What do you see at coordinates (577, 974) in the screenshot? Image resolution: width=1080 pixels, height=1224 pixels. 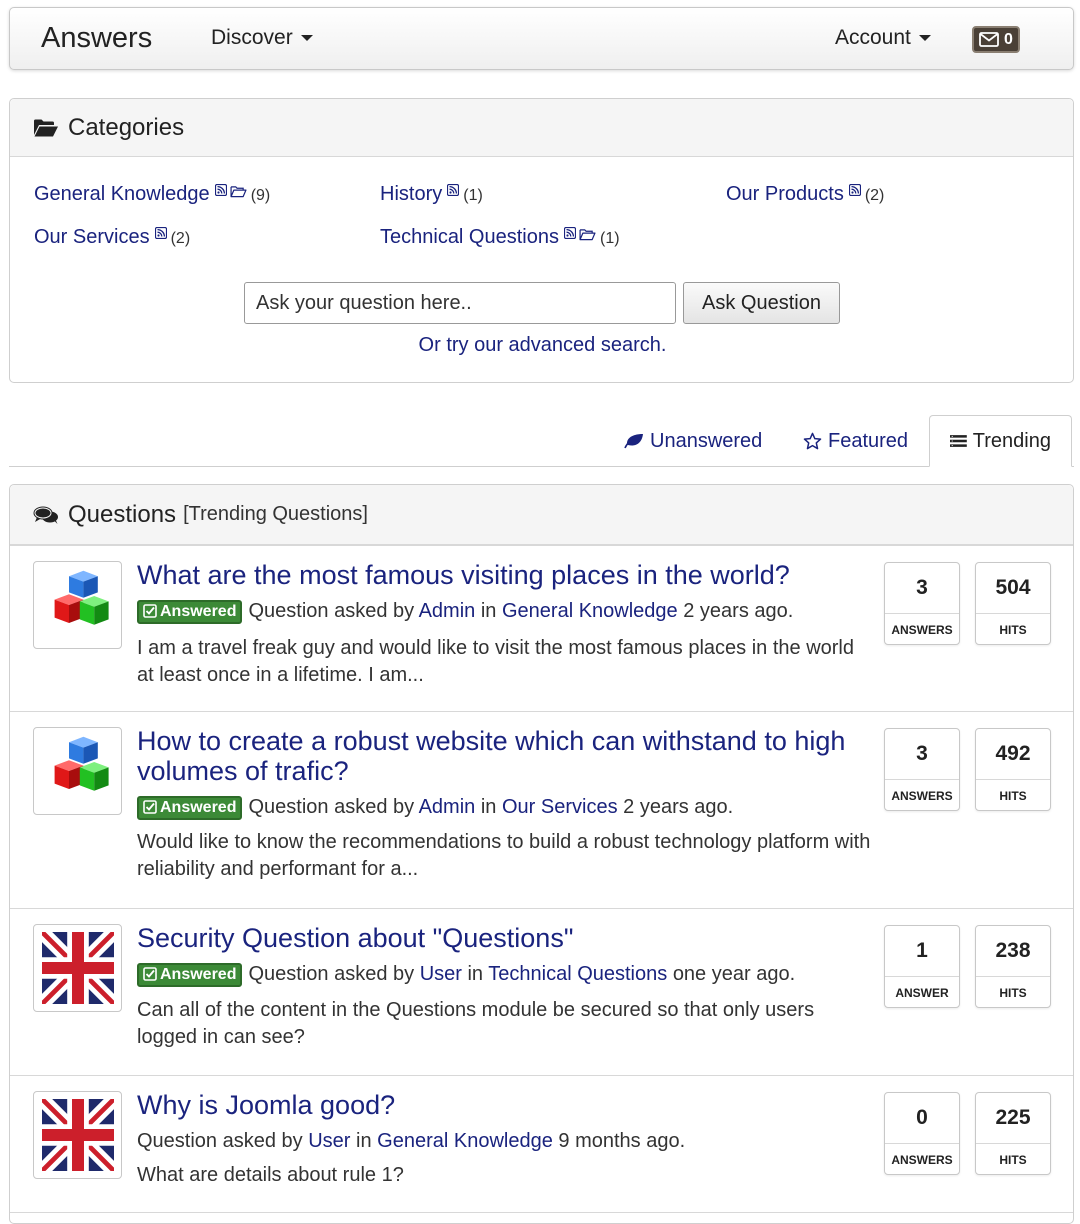 I see `question-category-link: Technical Questions` at bounding box center [577, 974].